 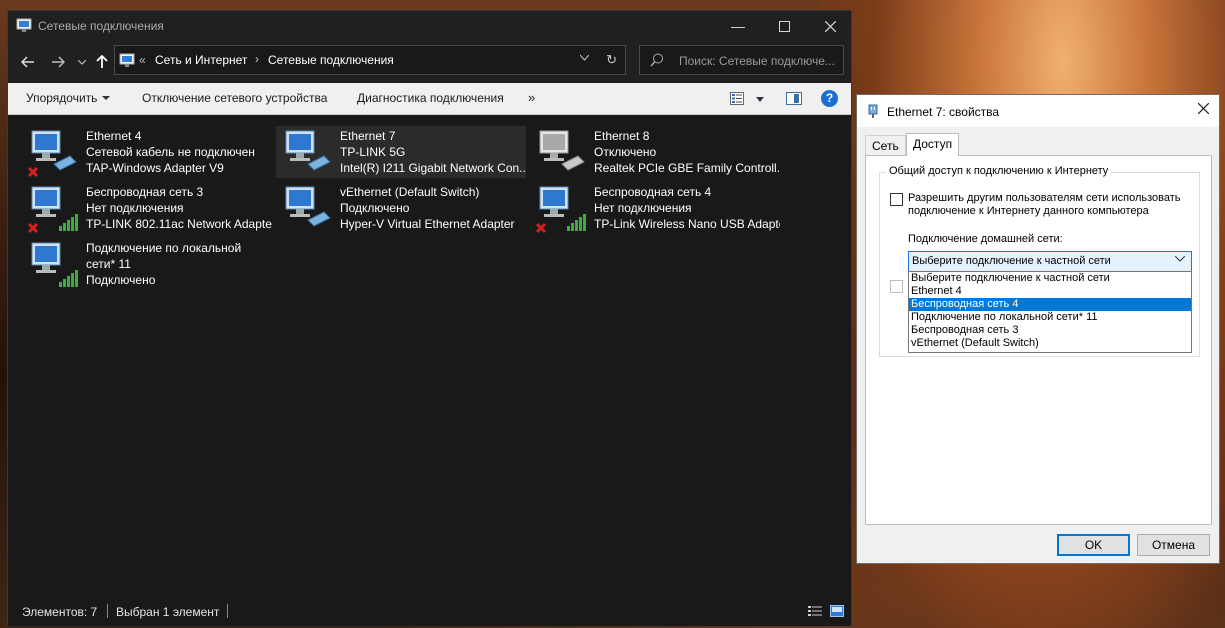 What do you see at coordinates (1050, 317) in the screenshot?
I see `dropdown-option: Подключение по локальной сети* 11` at bounding box center [1050, 317].